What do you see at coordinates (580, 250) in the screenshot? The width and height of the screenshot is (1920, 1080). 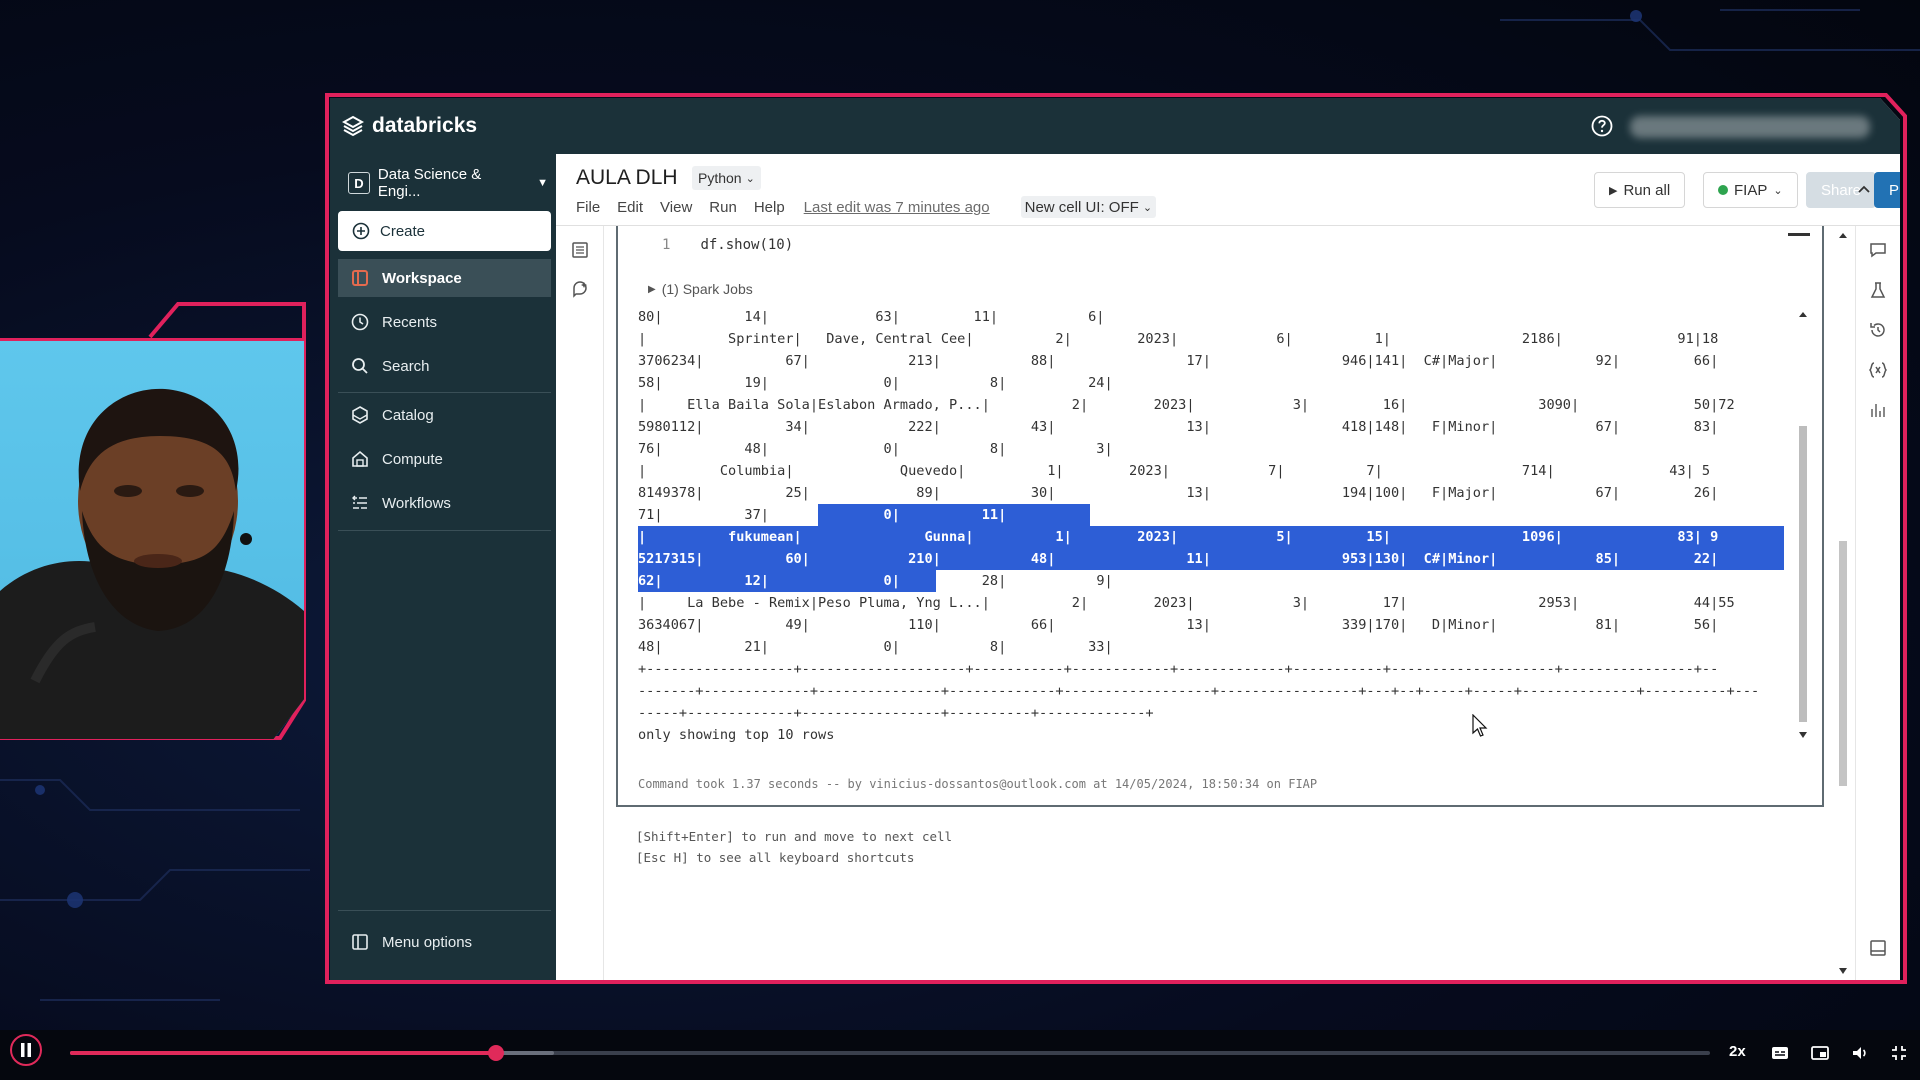 I see `table-of-contents-icon` at bounding box center [580, 250].